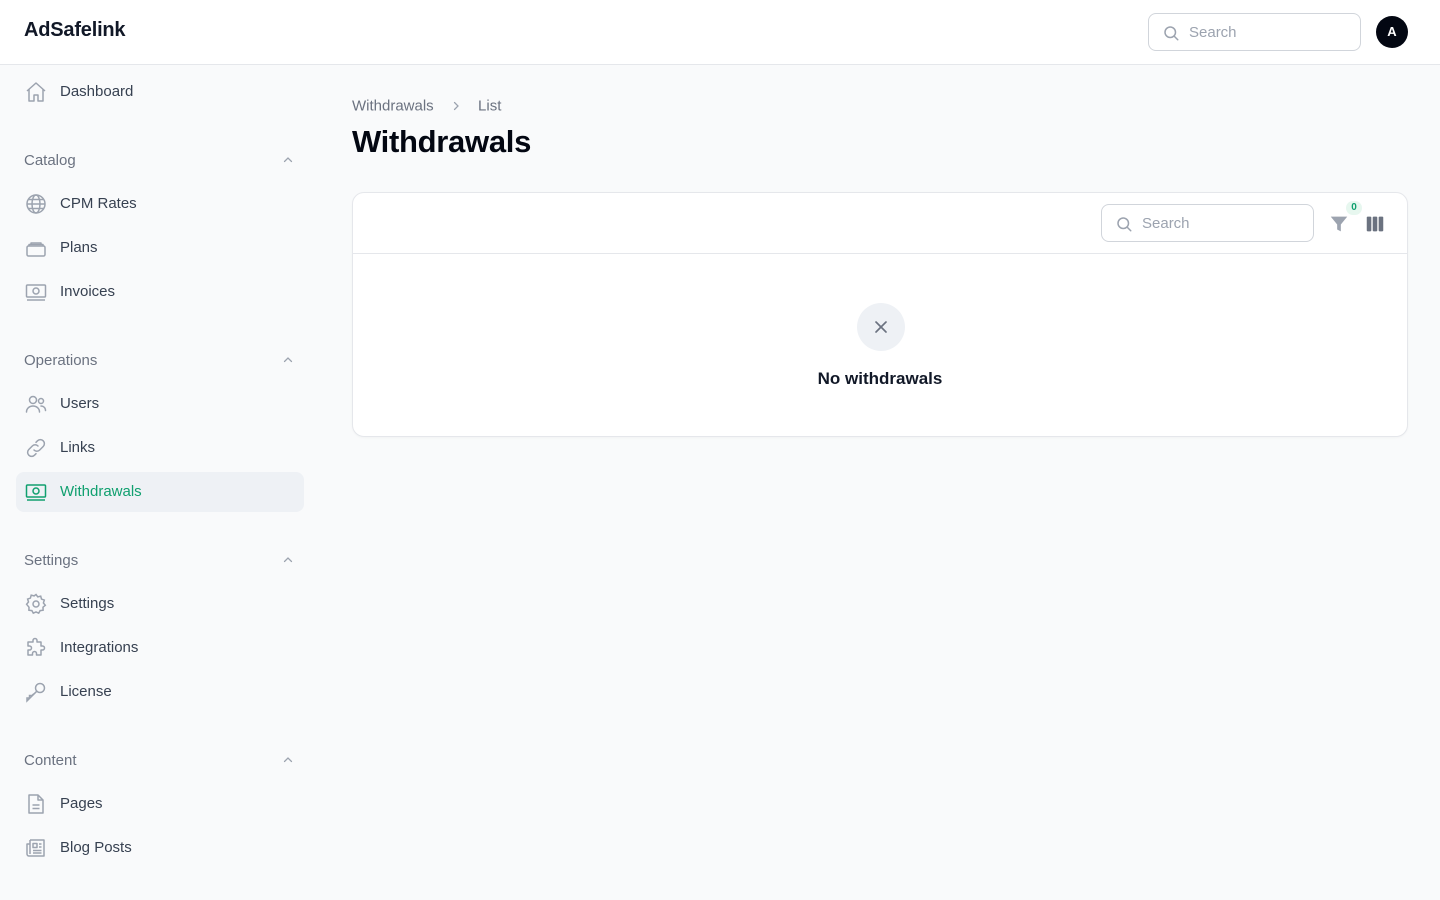  Describe the element at coordinates (160, 804) in the screenshot. I see `sidebar-item-pages: Pages` at that location.